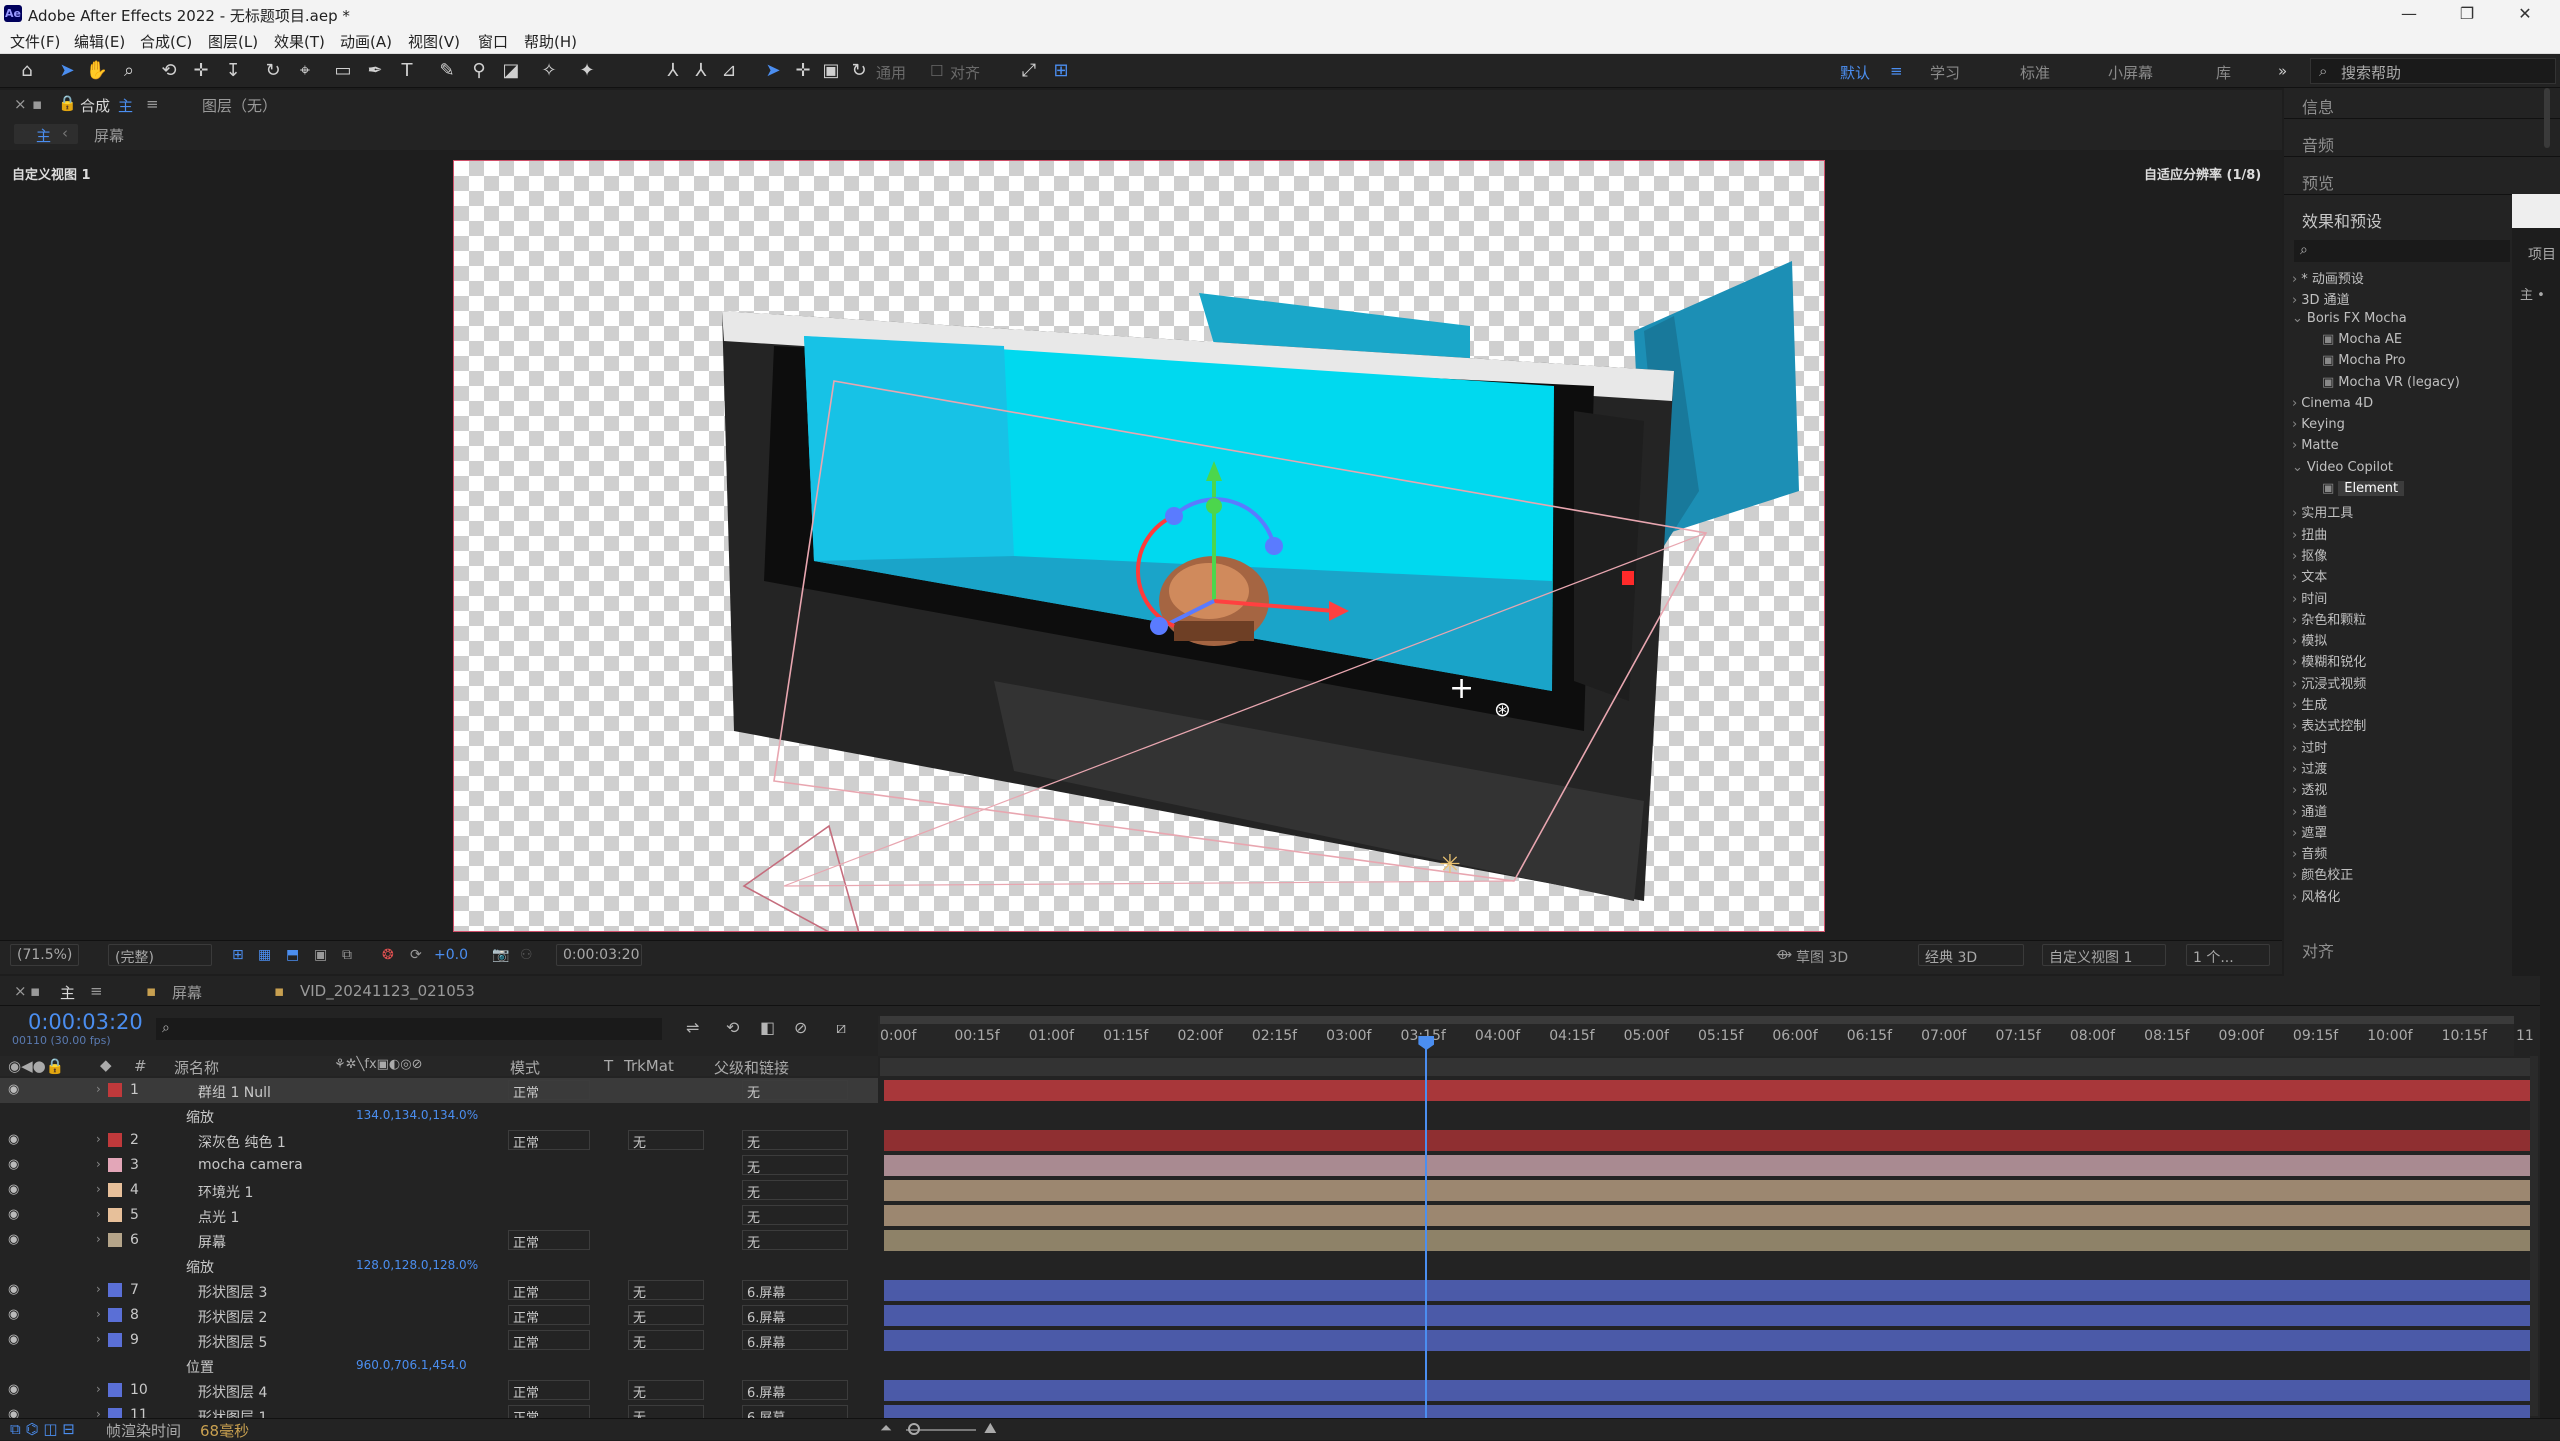  Describe the element at coordinates (2318, 424) in the screenshot. I see `effects-tree-item: › Keying` at that location.